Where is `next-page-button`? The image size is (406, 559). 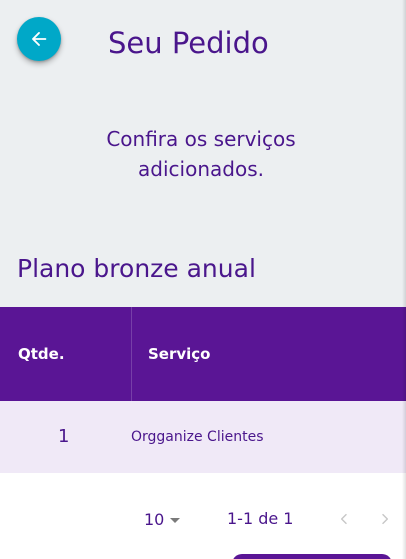
next-page-button is located at coordinates (385, 519).